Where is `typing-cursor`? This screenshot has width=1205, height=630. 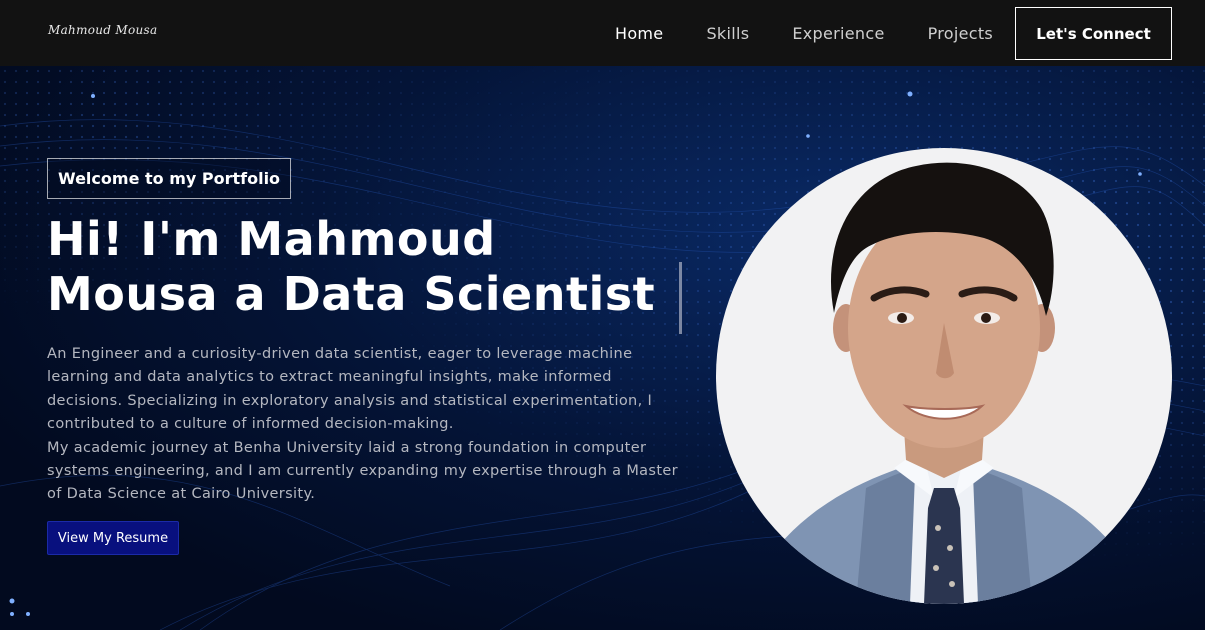
typing-cursor is located at coordinates (680, 298).